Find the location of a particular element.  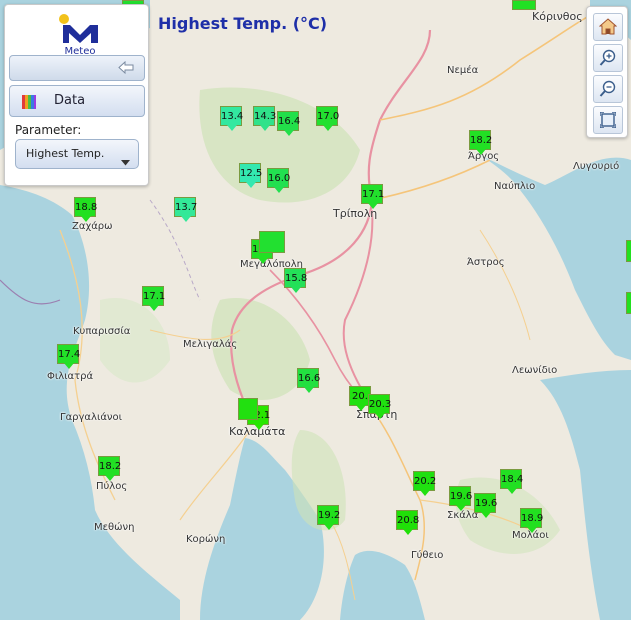

data-button: Data is located at coordinates (77, 101).